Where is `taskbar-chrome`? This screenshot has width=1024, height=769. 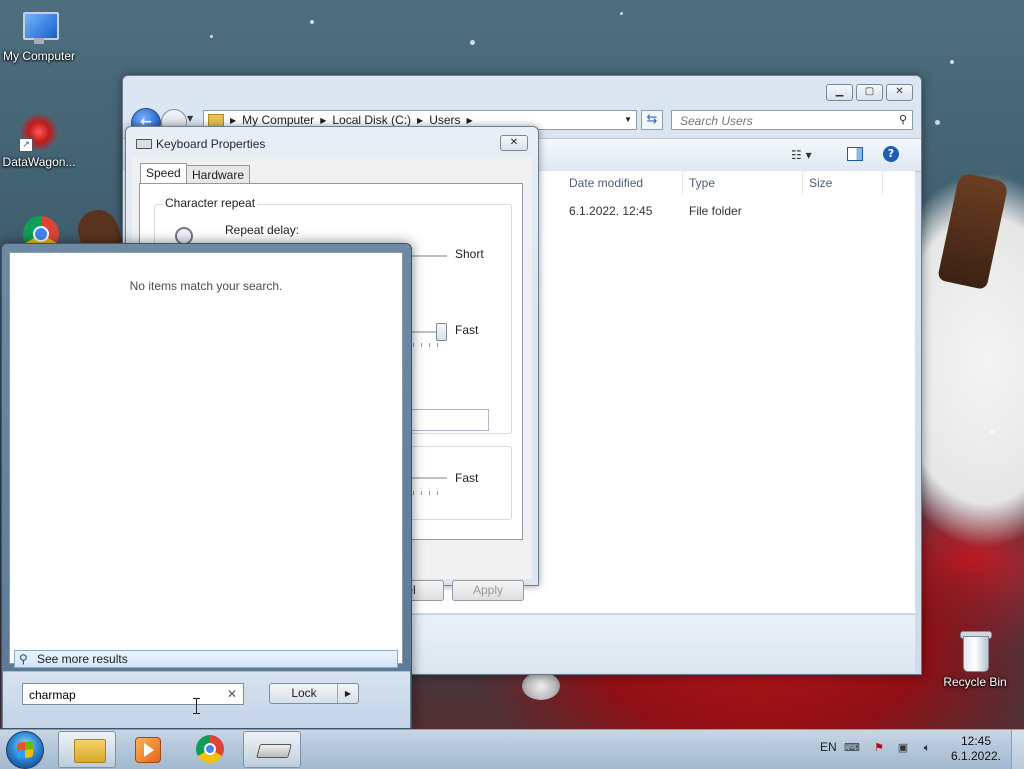 taskbar-chrome is located at coordinates (210, 749).